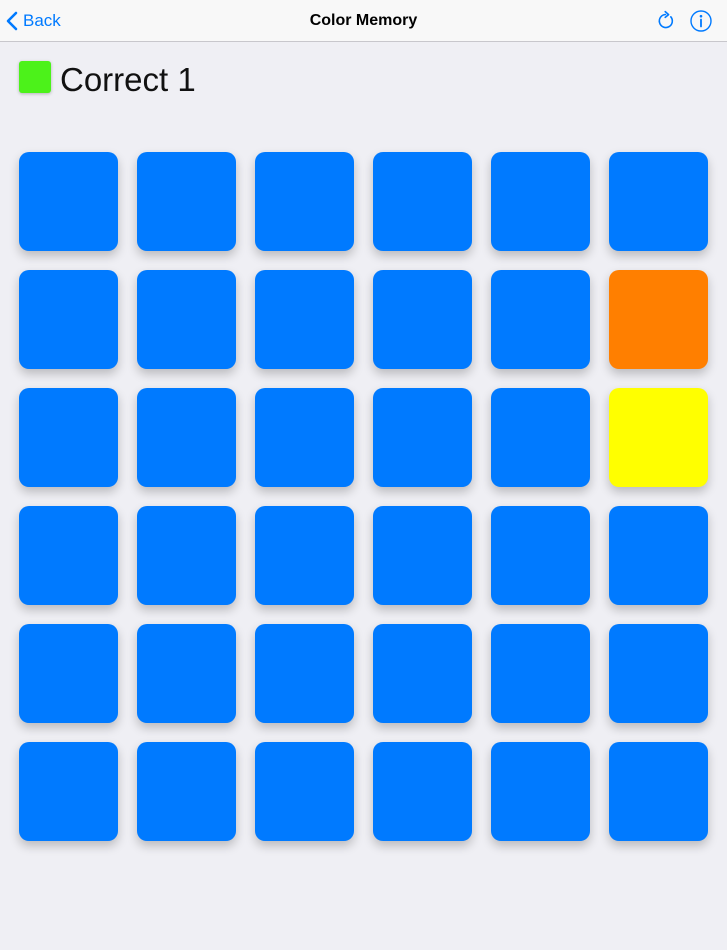 The image size is (727, 950). What do you see at coordinates (35, 77) in the screenshot?
I see `target-color-swatch` at bounding box center [35, 77].